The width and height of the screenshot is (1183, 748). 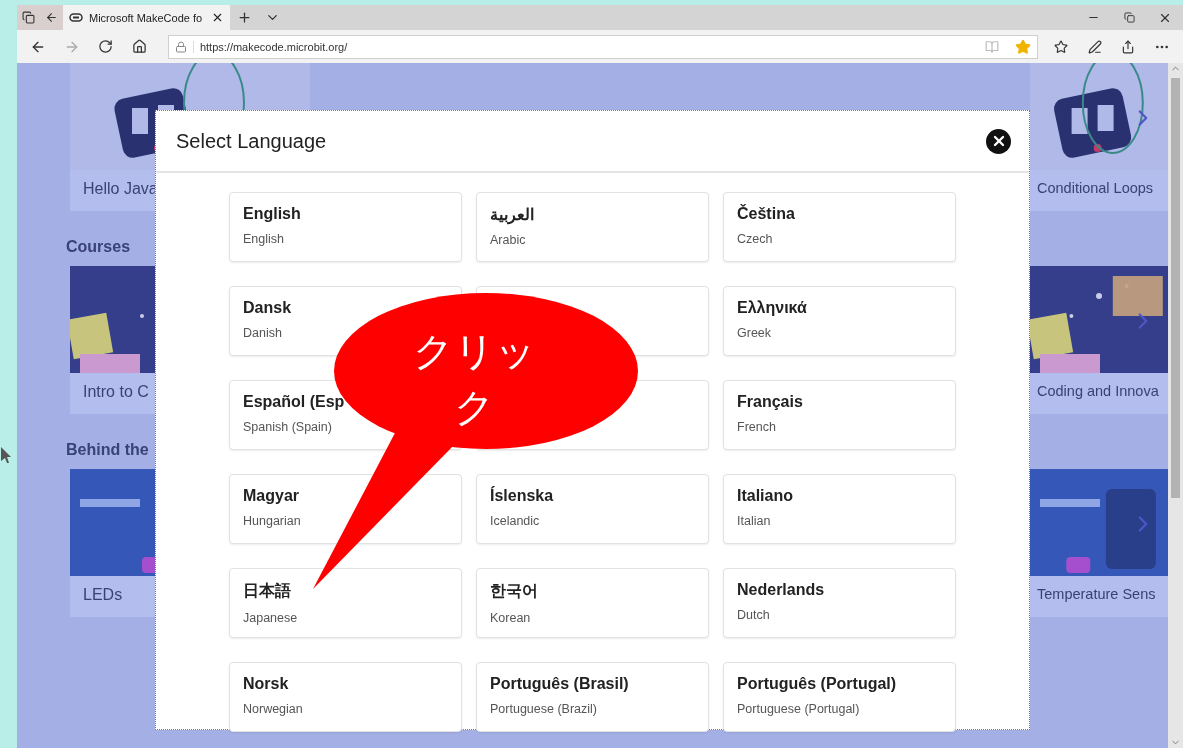 I want to click on section-heading: Courses, so click(x=98, y=247).